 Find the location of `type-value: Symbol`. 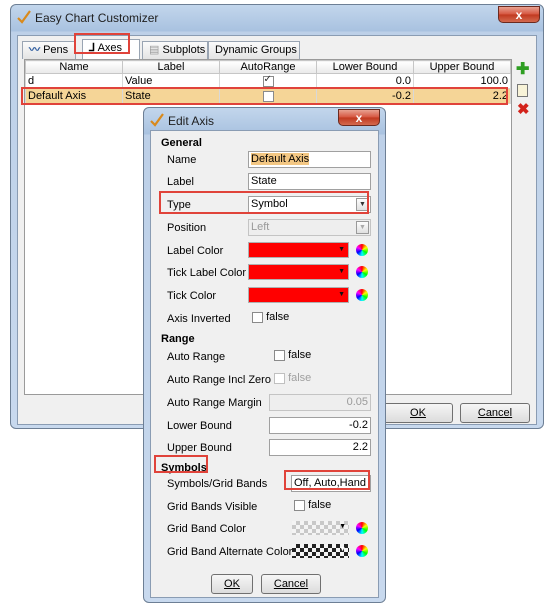

type-value: Symbol is located at coordinates (269, 204).